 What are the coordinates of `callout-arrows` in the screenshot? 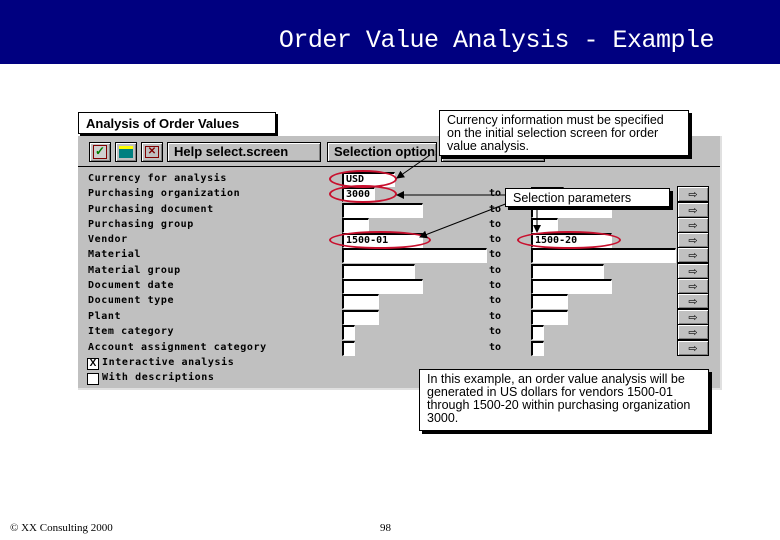 It's located at (468, 196).